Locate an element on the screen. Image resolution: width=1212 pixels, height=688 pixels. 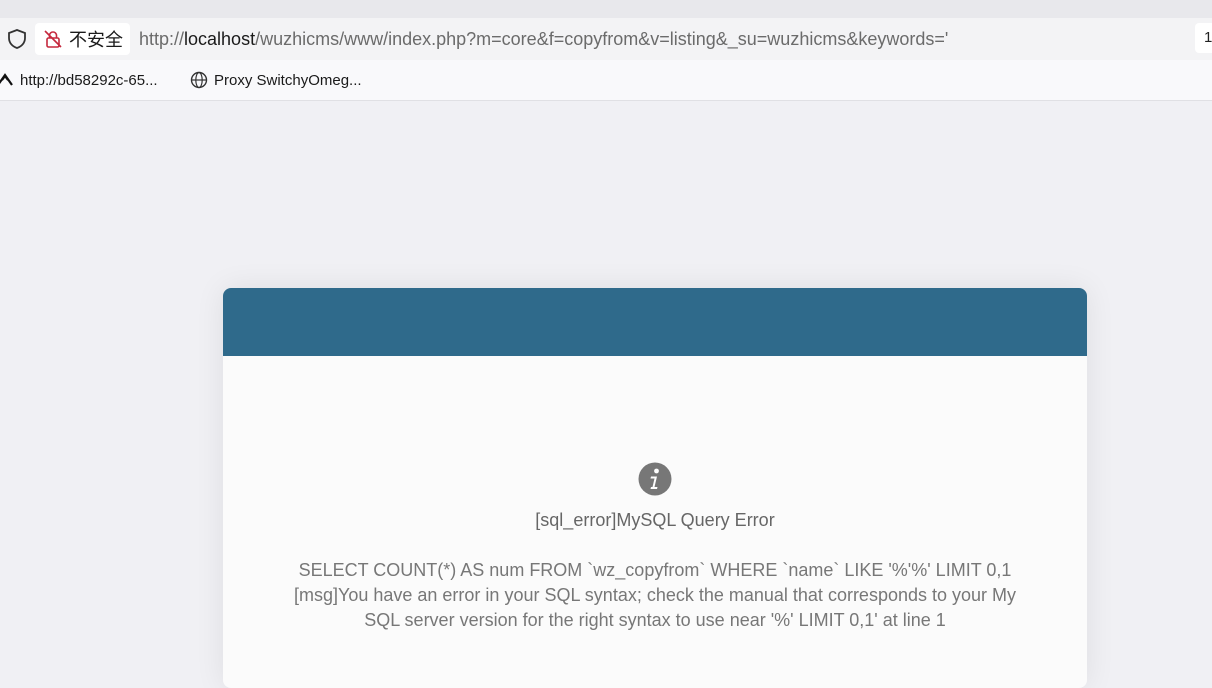
info-icon is located at coordinates (655, 479).